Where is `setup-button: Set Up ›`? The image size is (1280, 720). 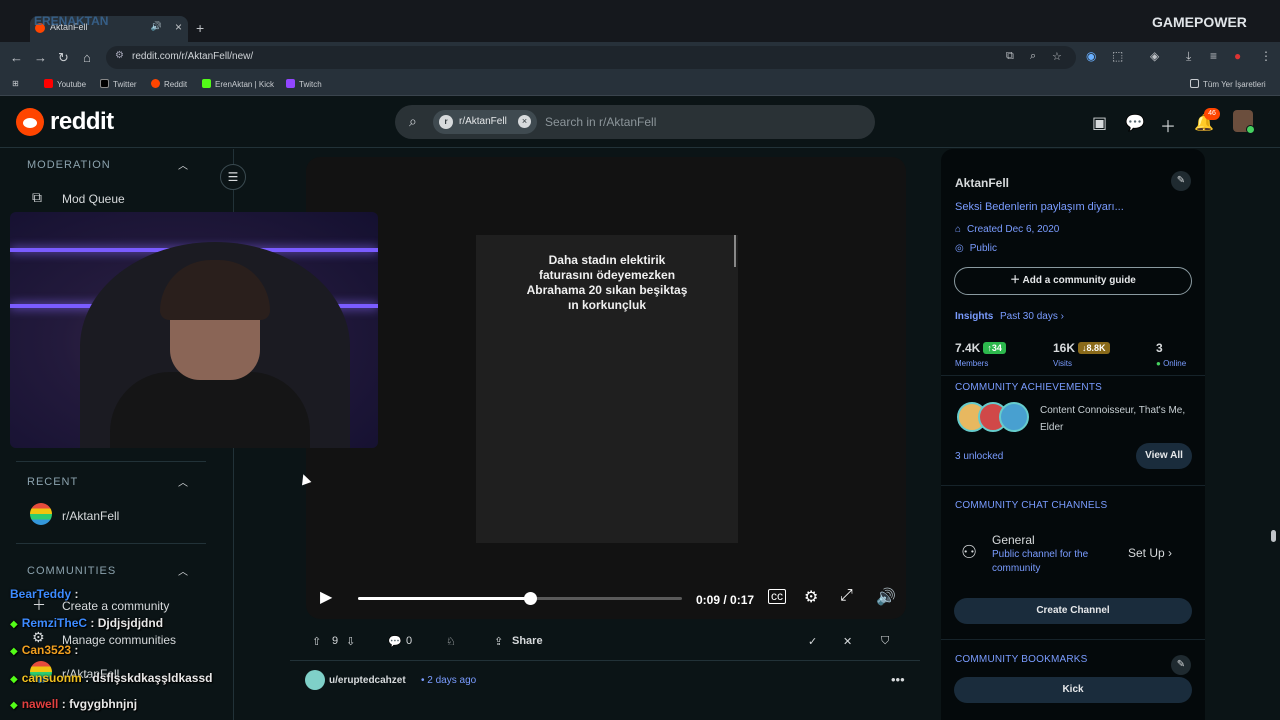
setup-button: Set Up › is located at coordinates (1150, 553).